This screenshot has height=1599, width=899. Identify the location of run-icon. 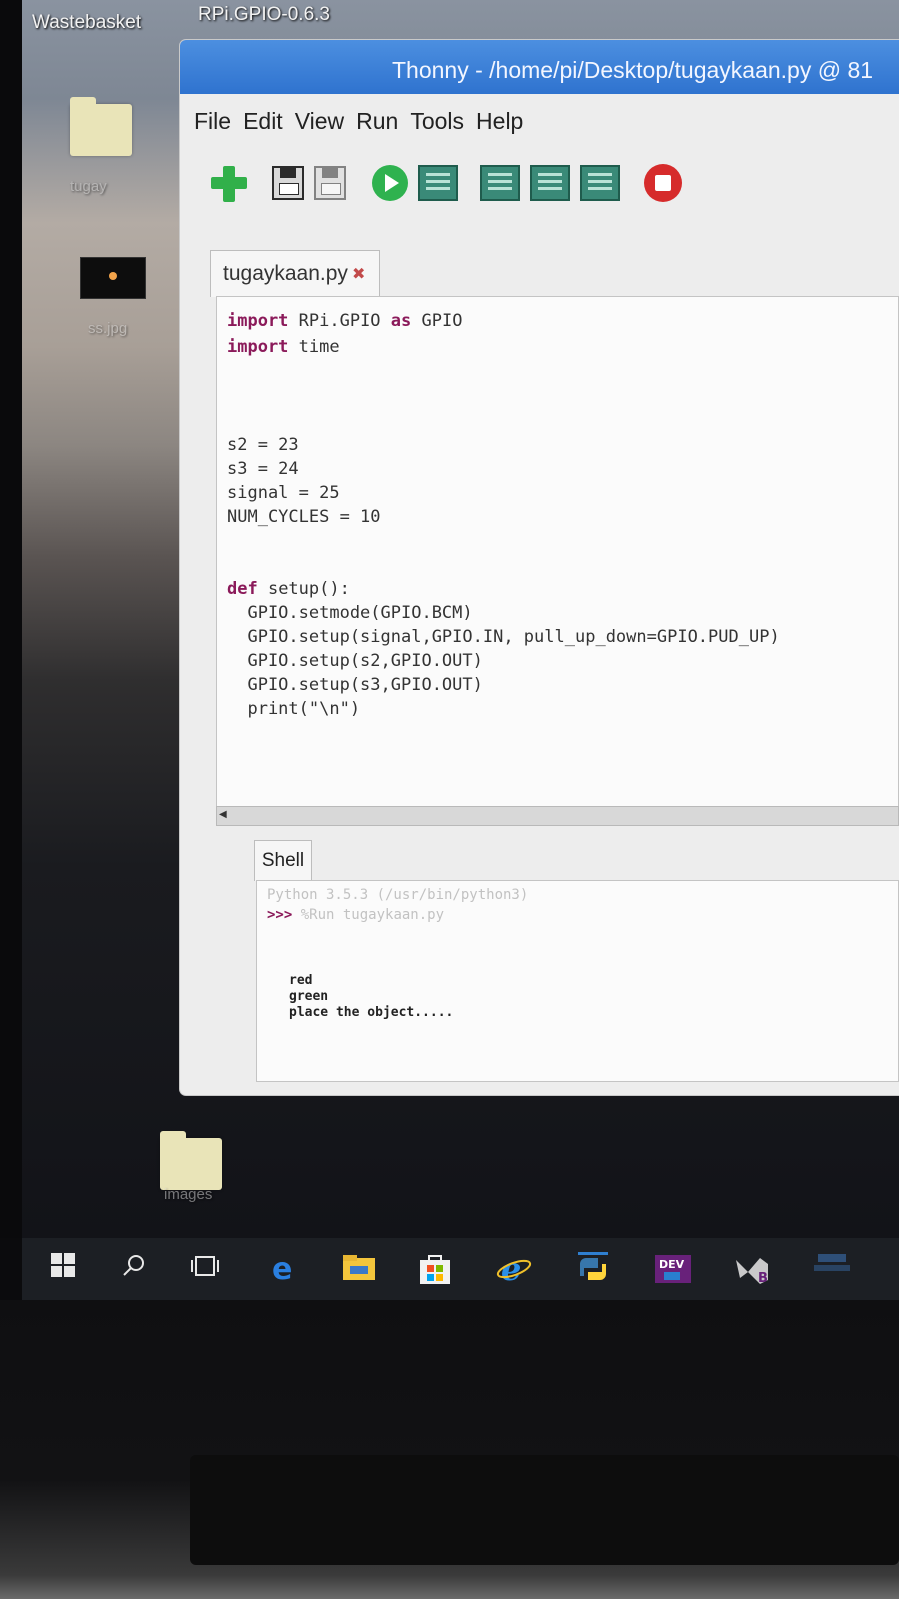
(390, 183).